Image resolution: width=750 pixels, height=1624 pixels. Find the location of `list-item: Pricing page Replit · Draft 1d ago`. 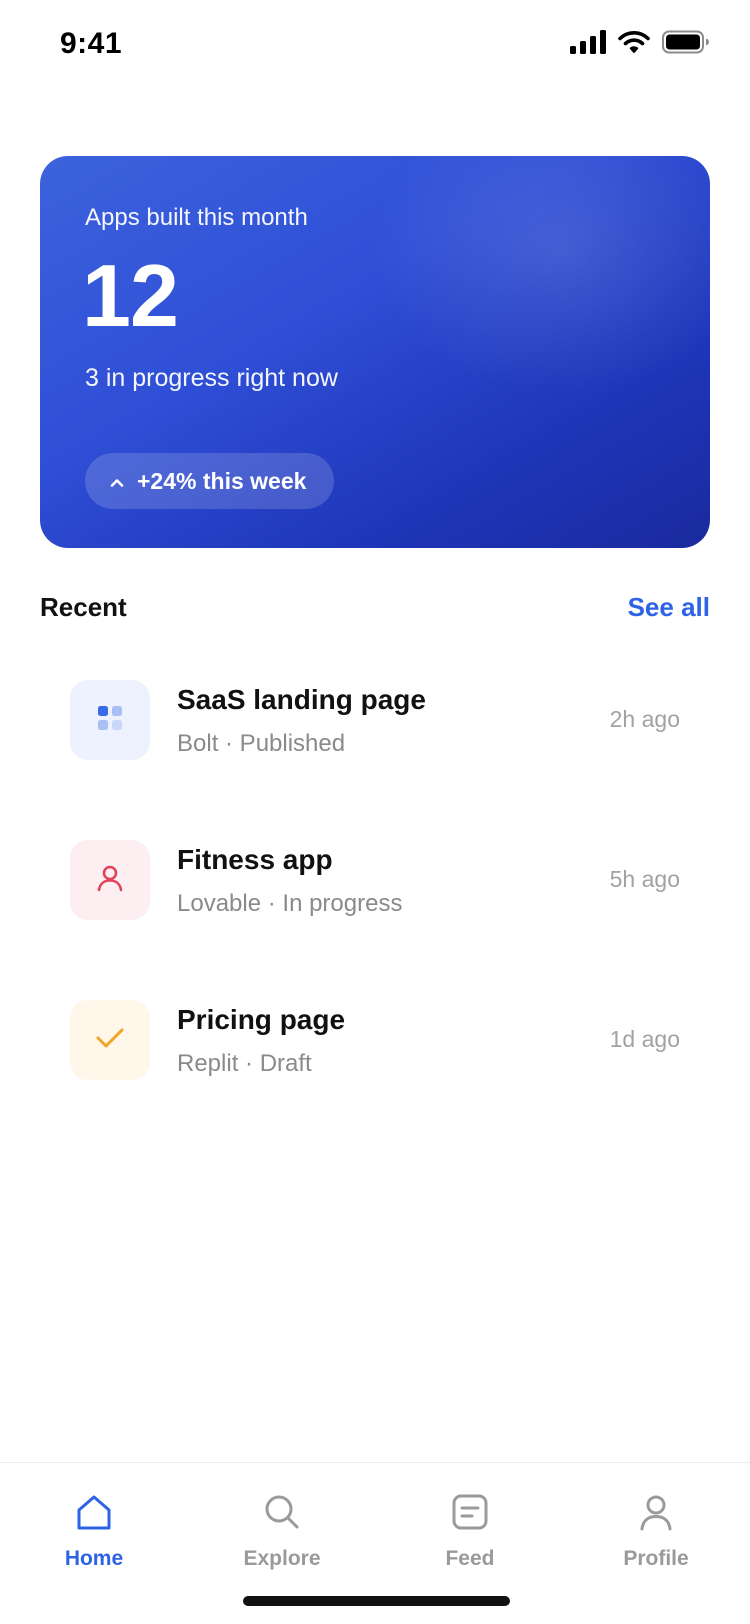

list-item: Pricing page Replit · Draft 1d ago is located at coordinates (375, 1080).